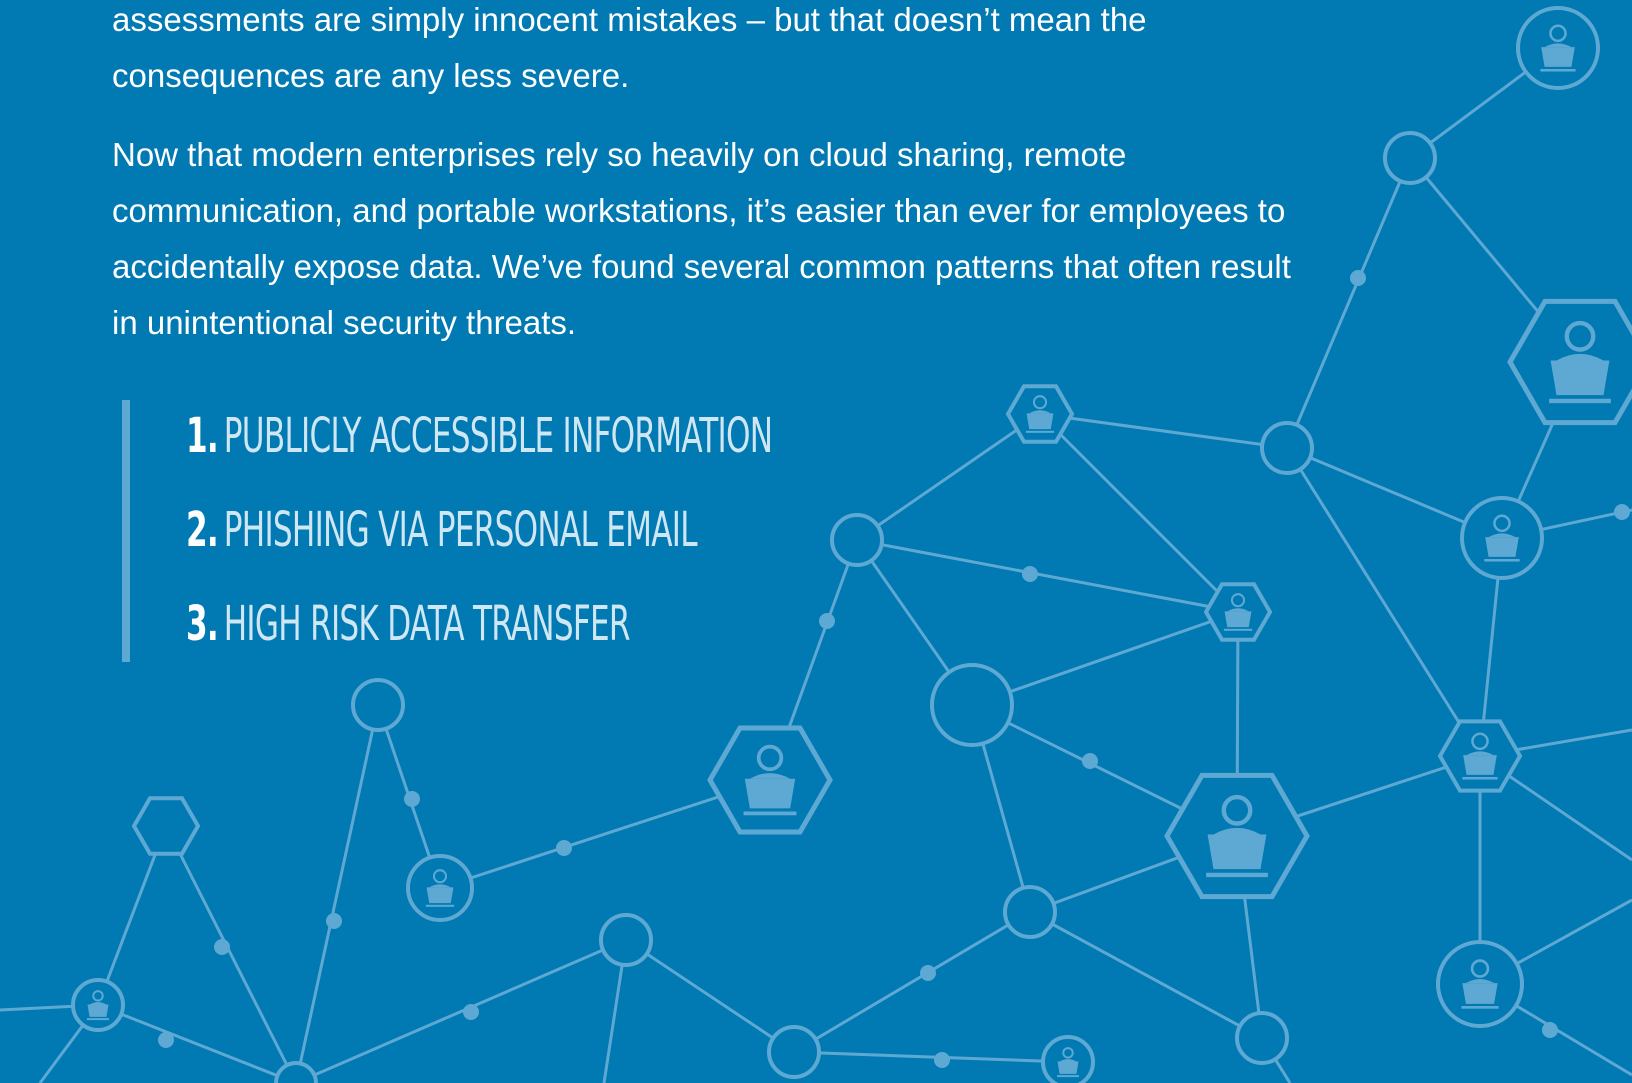 The height and width of the screenshot is (1083, 1632). What do you see at coordinates (498, 436) in the screenshot?
I see `threat-label: PUBLICLY ACCESSIBLE INFORMATION` at bounding box center [498, 436].